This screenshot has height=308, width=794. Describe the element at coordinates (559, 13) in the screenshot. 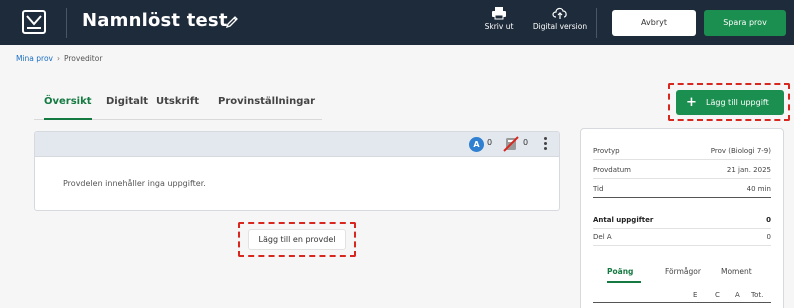

I see `cloud-upload-icon` at that location.